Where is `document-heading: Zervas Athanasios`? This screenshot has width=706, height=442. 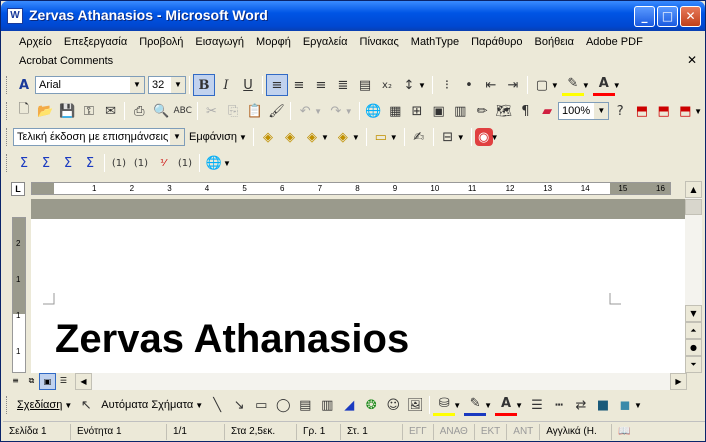 document-heading: Zervas Athanasios is located at coordinates (232, 339).